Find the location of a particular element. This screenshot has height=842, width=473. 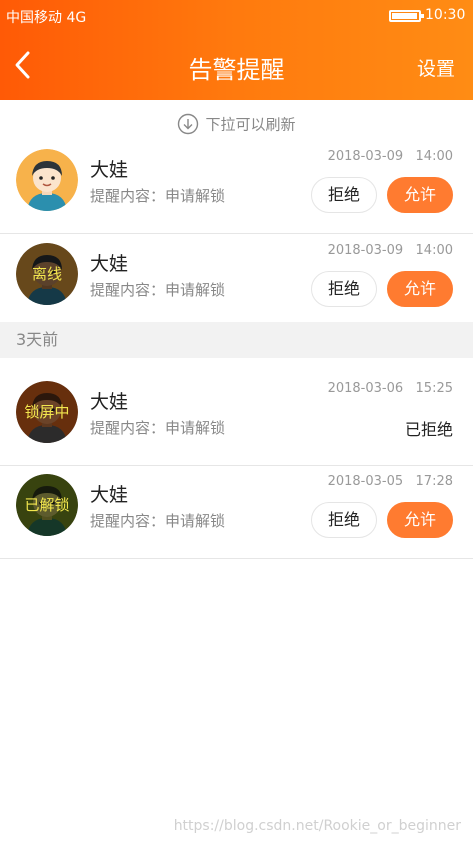

avatar: 离线 is located at coordinates (47, 274).